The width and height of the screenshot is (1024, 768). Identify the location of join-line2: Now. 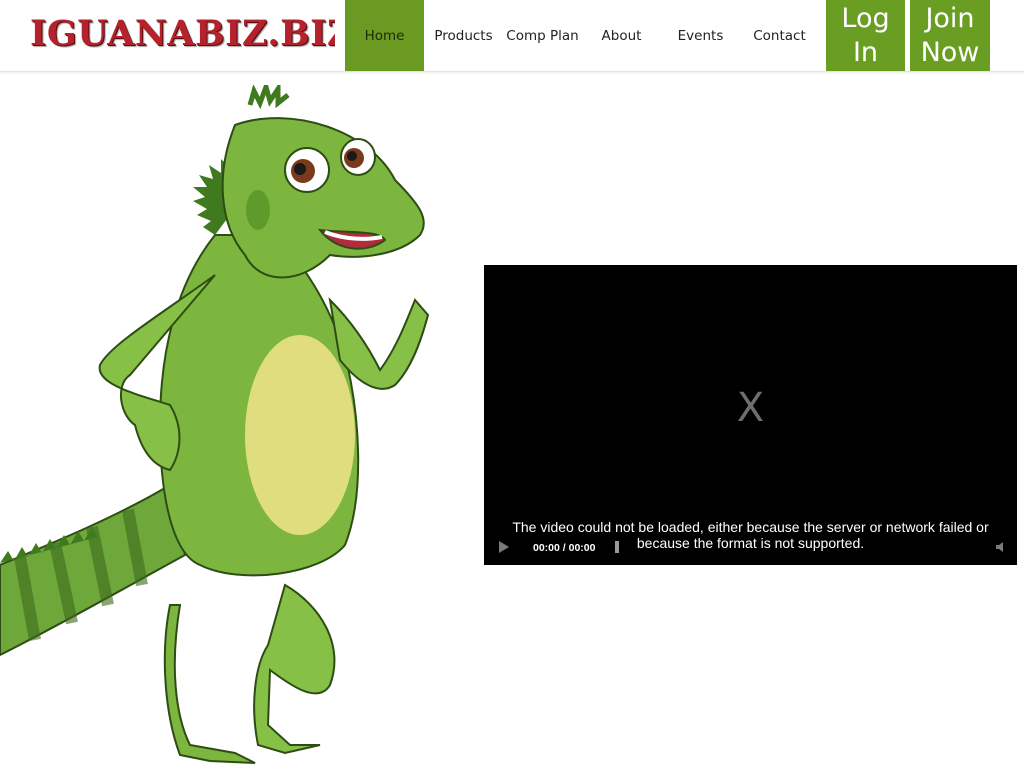
(950, 52).